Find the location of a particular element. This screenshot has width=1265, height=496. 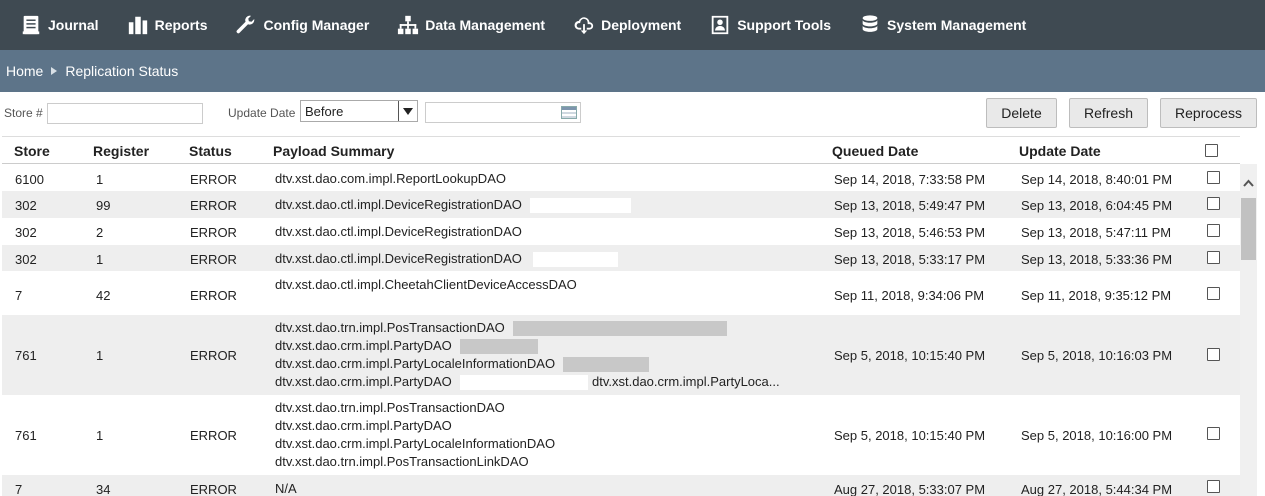

cell-register: 2 is located at coordinates (100, 232).